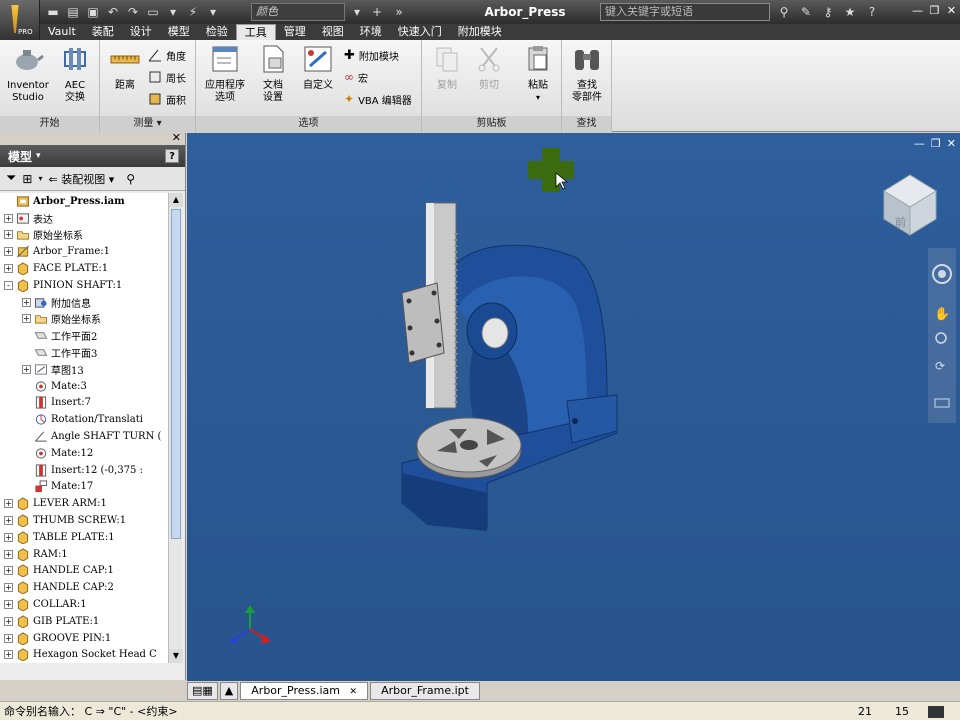 This screenshot has height=720, width=960. Describe the element at coordinates (20, 20) in the screenshot. I see `application-menu-button: PRO` at that location.